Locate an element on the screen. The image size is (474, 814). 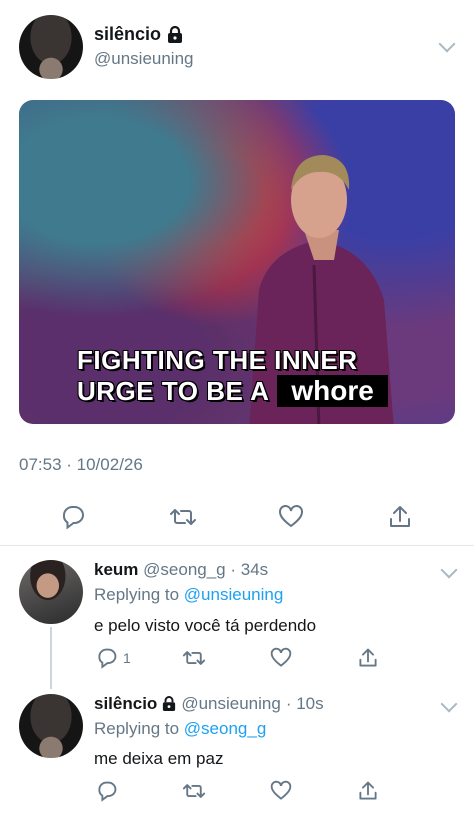
caption-line-2: URGE TO BE A whore is located at coordinates (266, 391).